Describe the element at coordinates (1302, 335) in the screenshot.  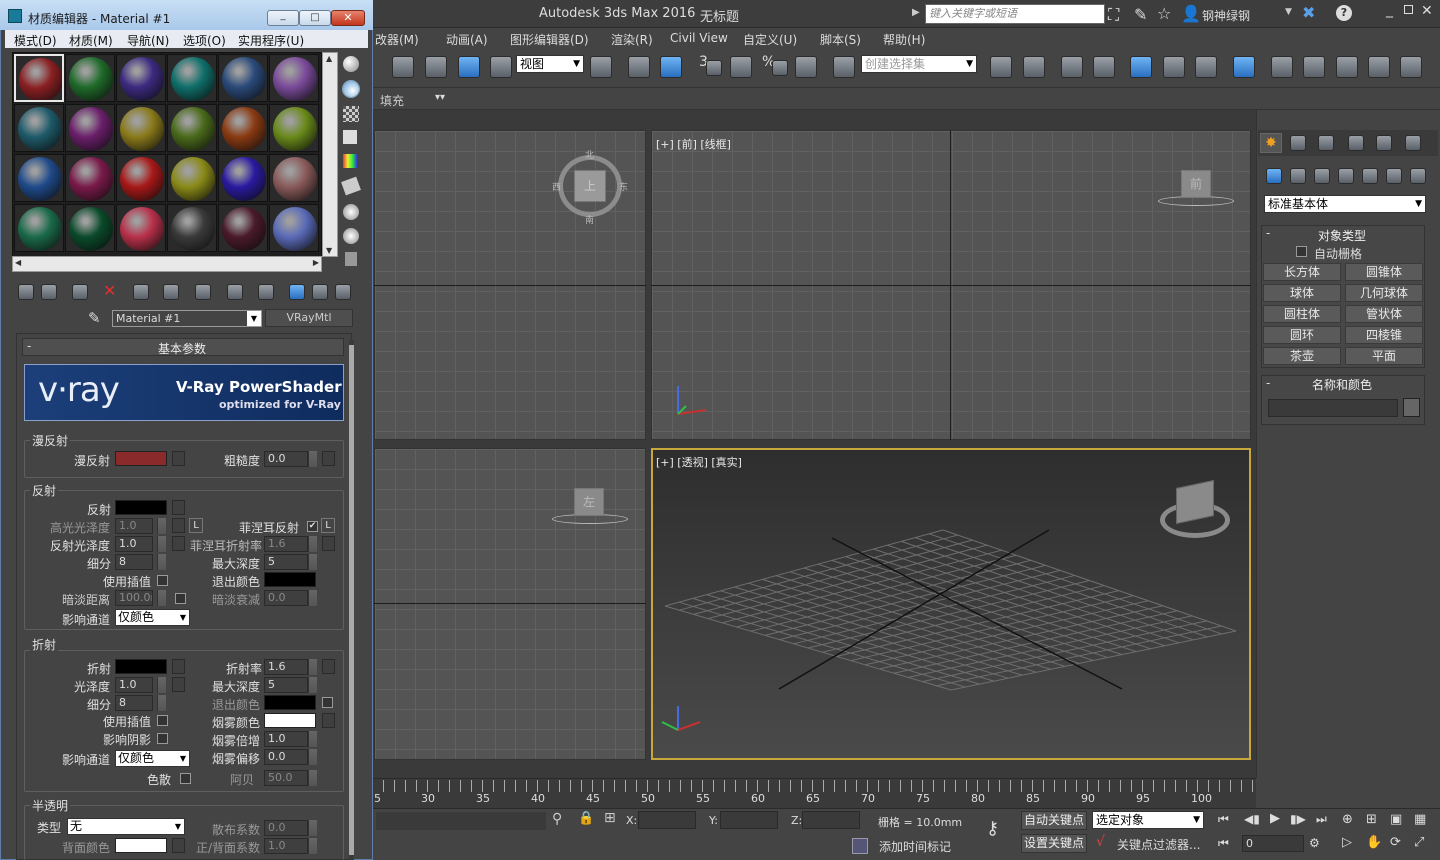
I see `torus-button: 圆环` at that location.